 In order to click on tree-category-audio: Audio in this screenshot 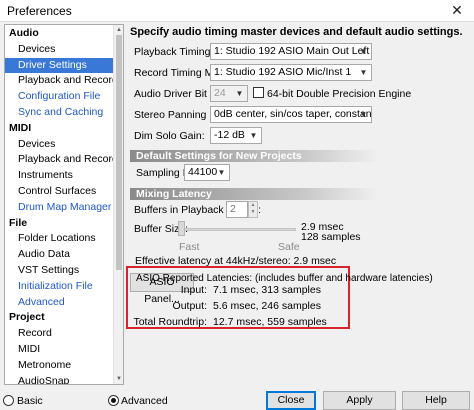, I will do `click(59, 33)`.